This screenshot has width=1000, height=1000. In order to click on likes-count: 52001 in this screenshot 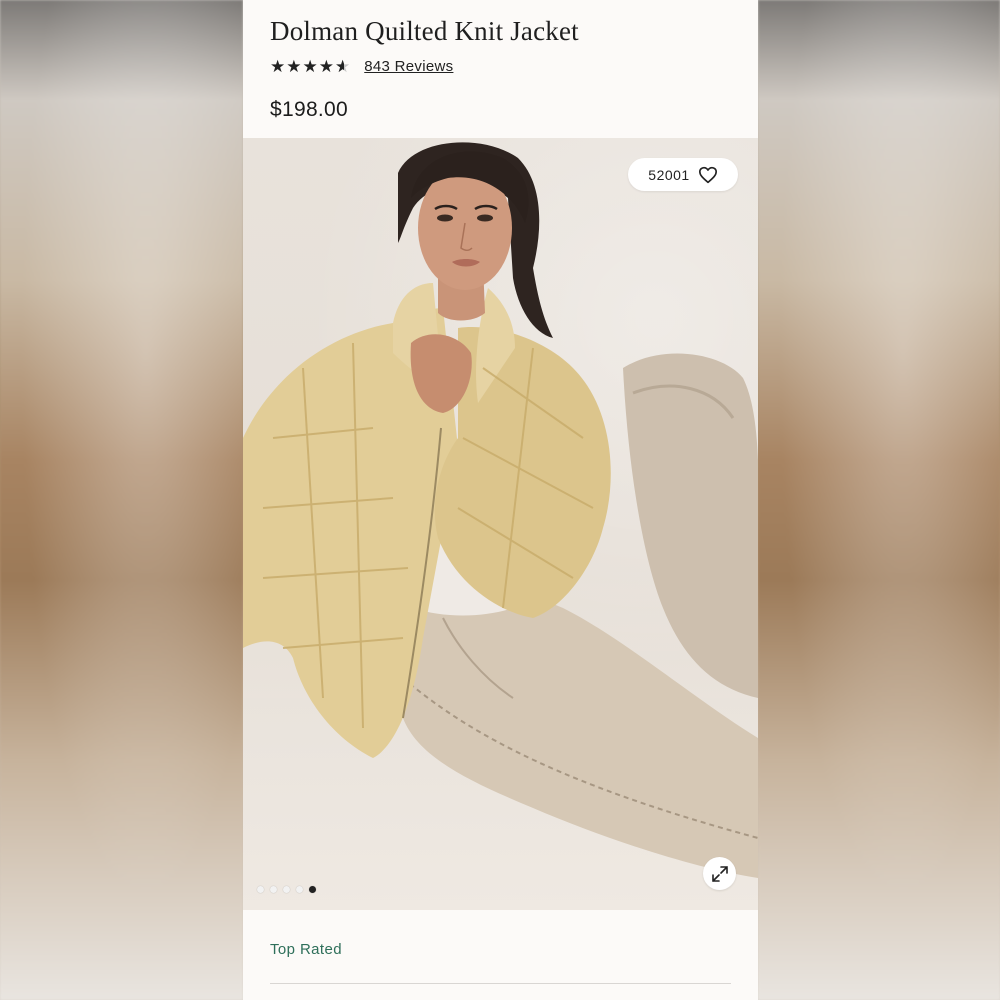, I will do `click(669, 174)`.